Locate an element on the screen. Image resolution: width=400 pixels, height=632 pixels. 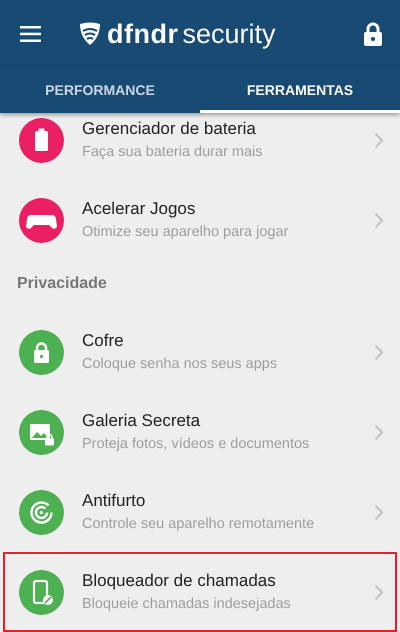
item-title: Bloqueador de chamadas is located at coordinates (179, 580).